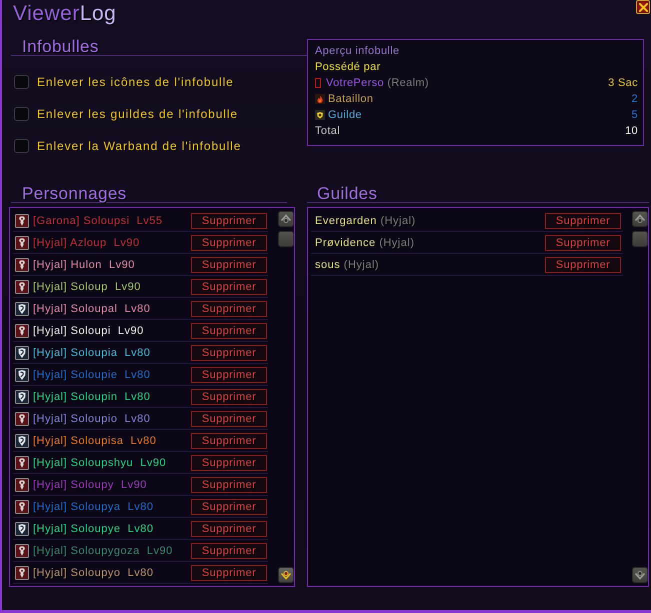 The width and height of the screenshot is (651, 613). I want to click on character-name: [Hyjal] Soloupisa Lv80, so click(94, 441).